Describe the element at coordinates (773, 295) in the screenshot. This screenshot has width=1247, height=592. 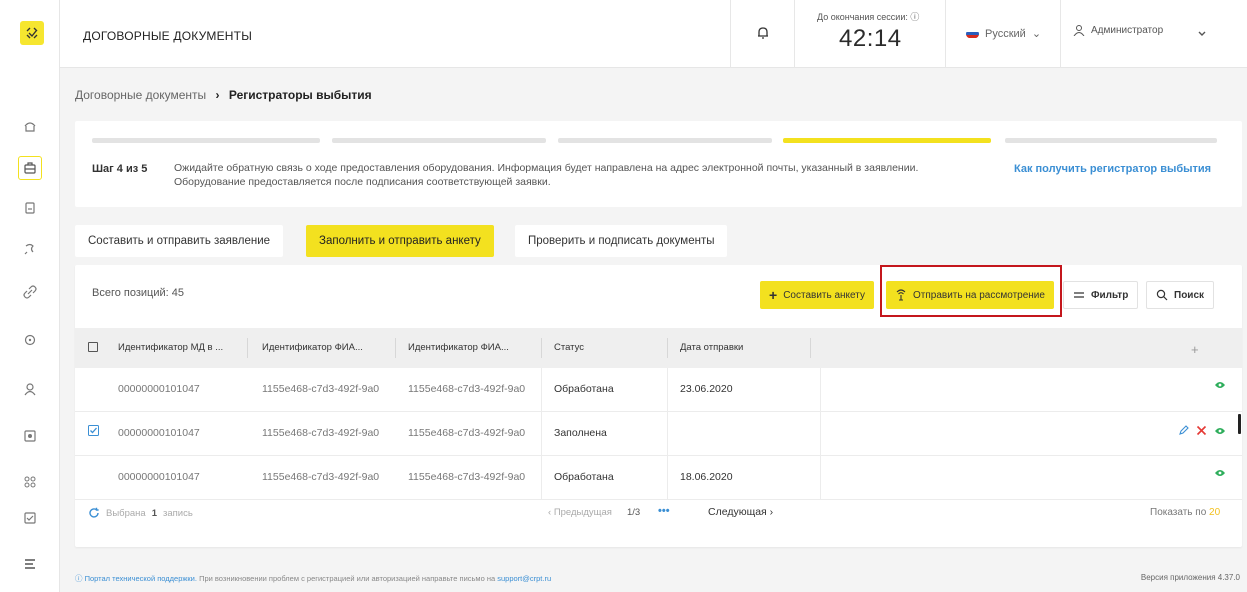
I see `plus-icon: +` at that location.